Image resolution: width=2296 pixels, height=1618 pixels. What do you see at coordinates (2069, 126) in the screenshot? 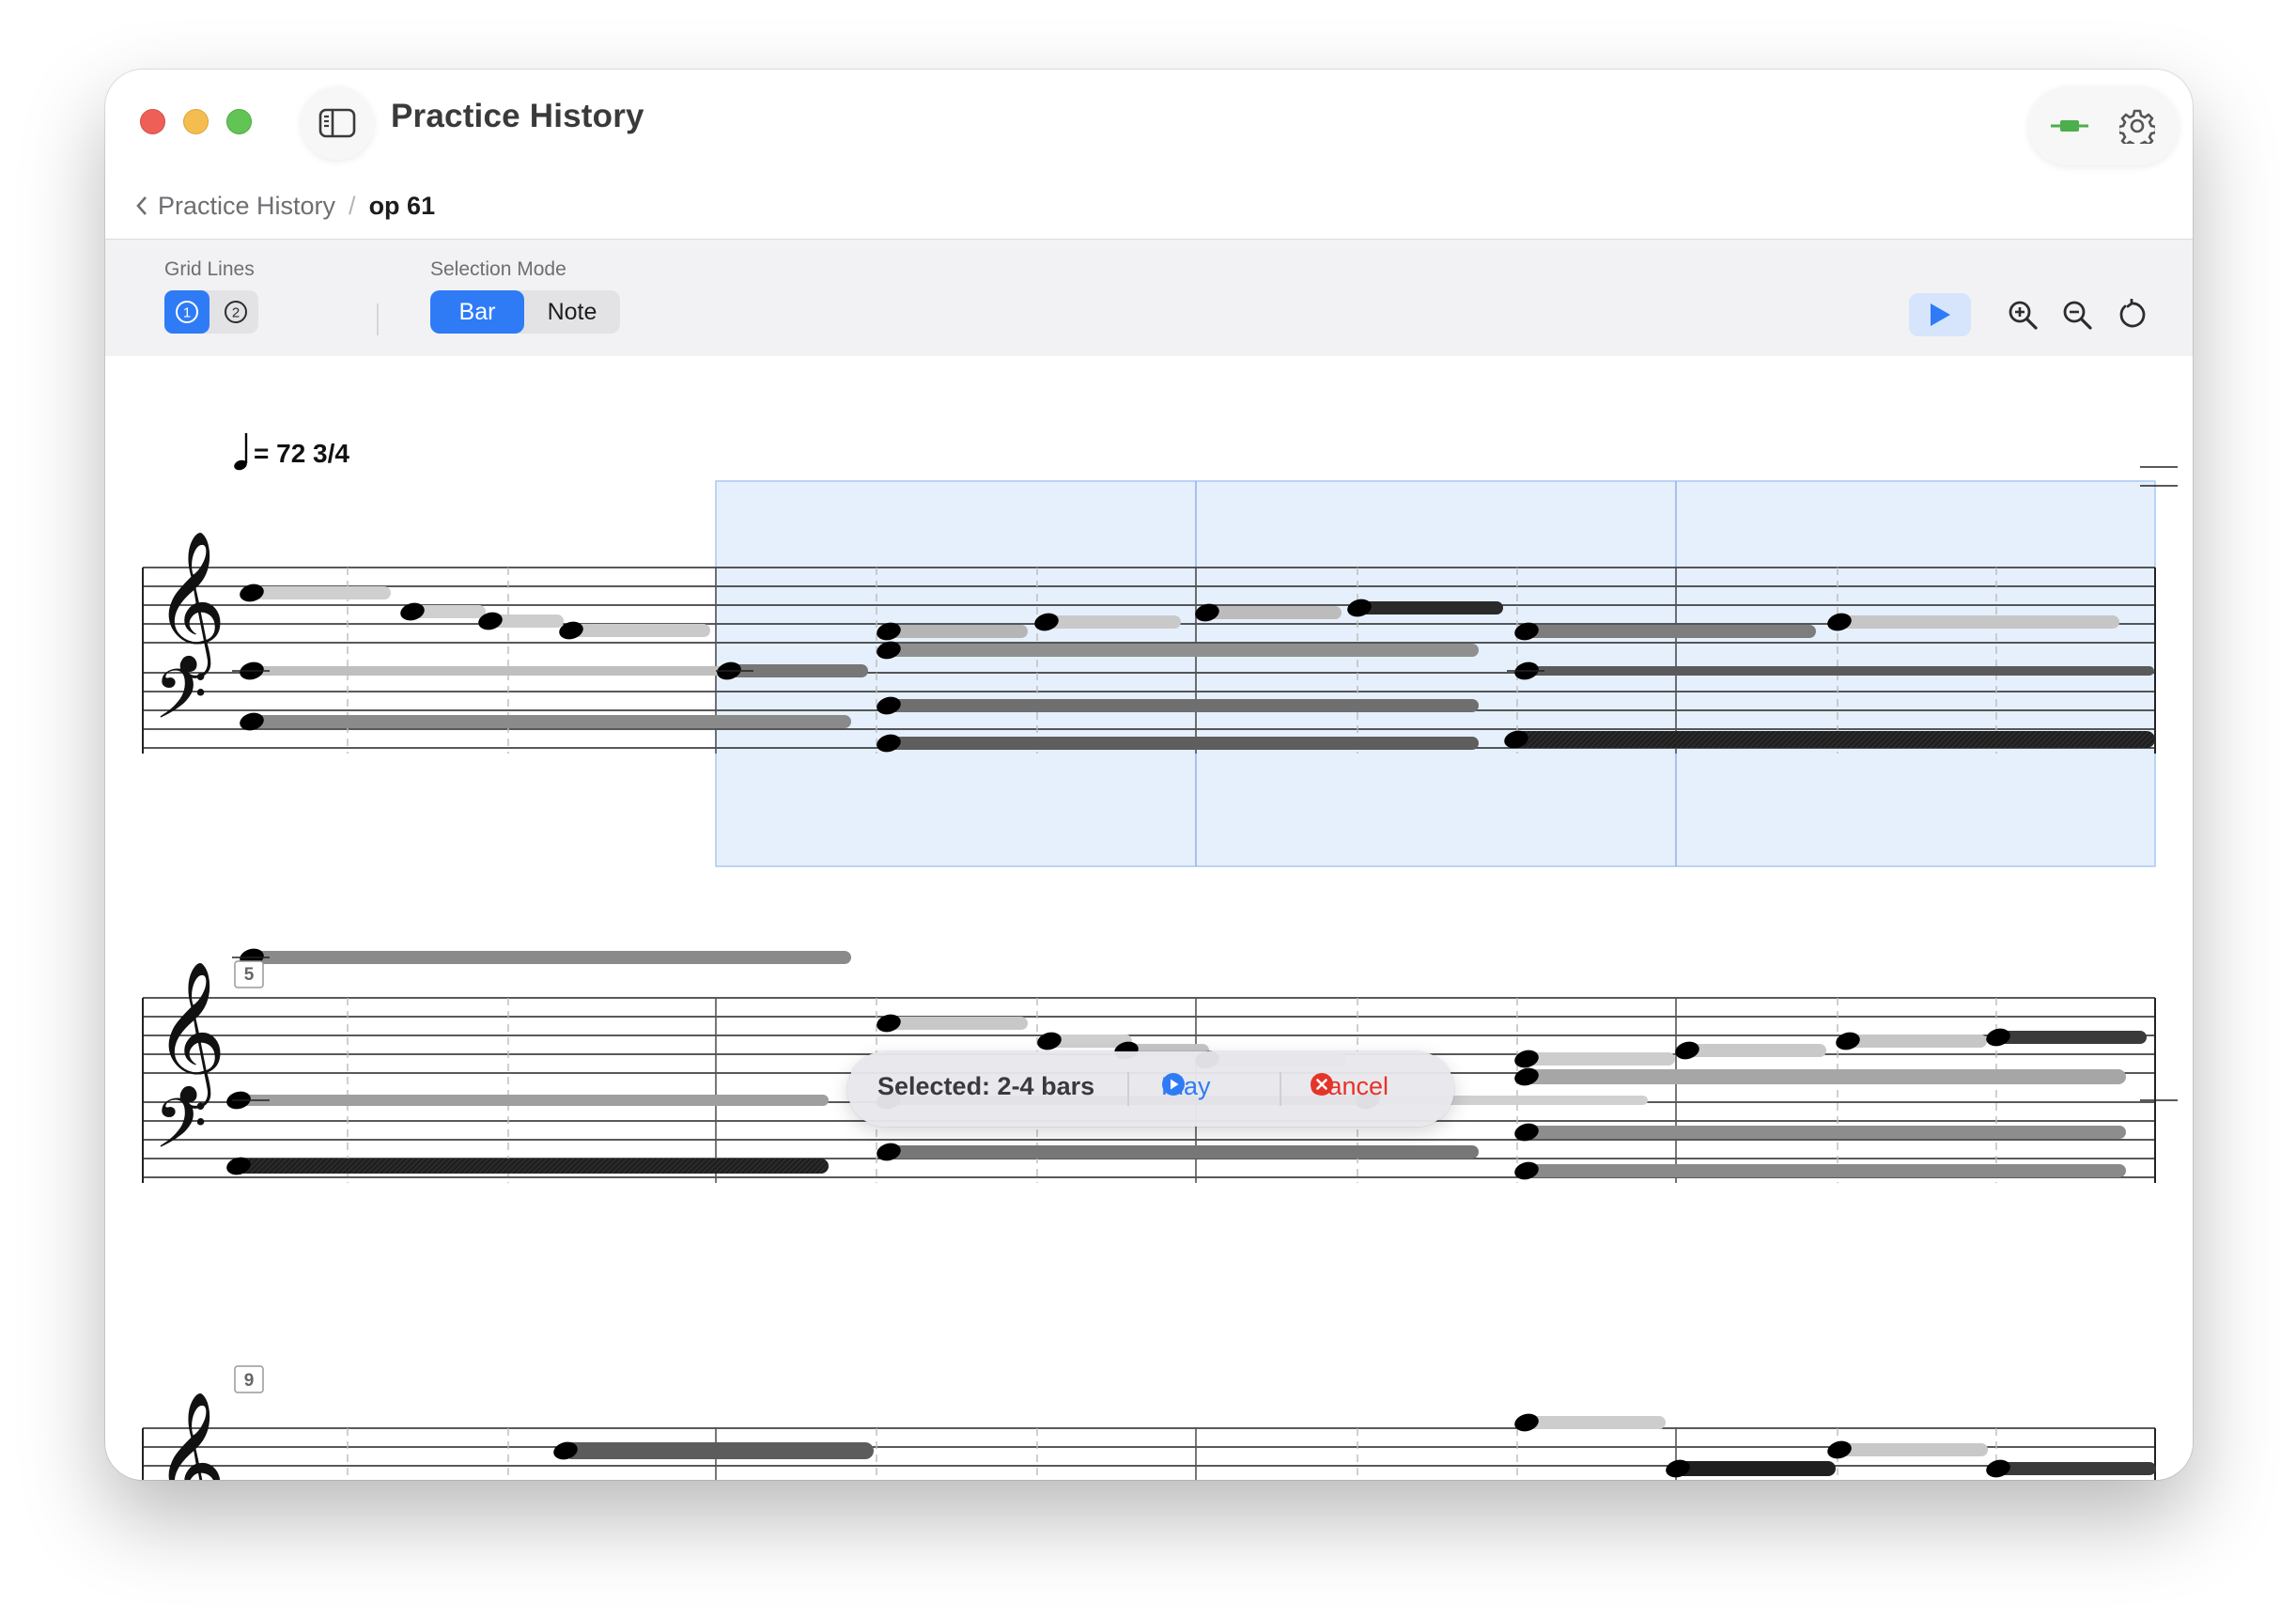
I see `connection-status-button` at bounding box center [2069, 126].